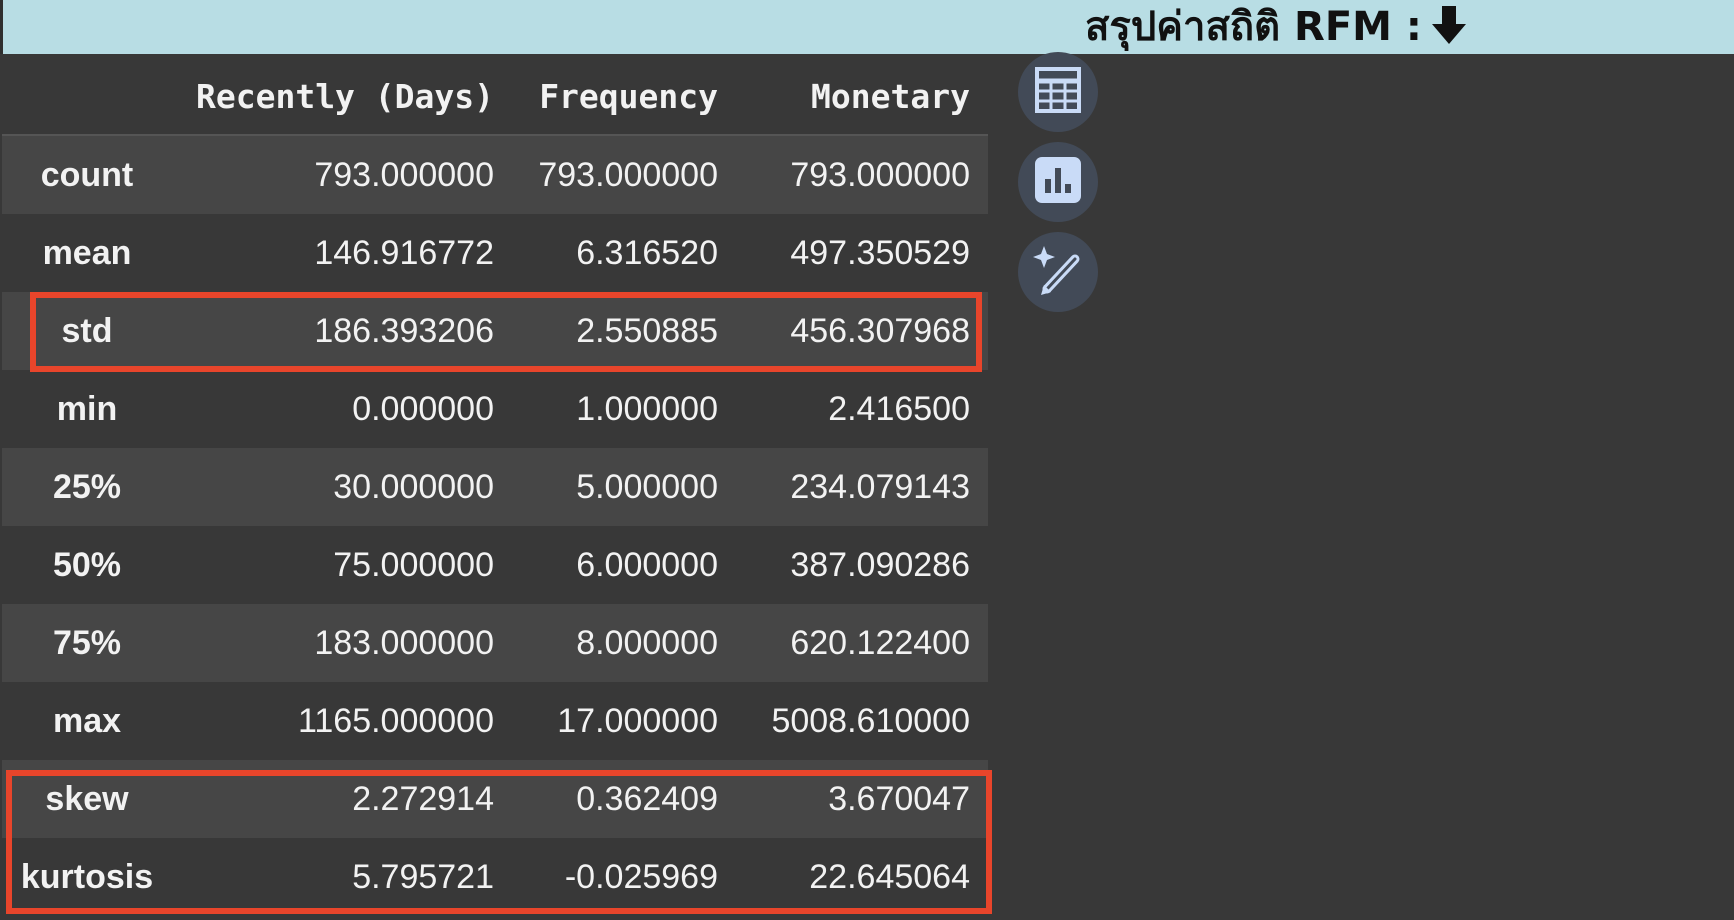  What do you see at coordinates (647, 642) in the screenshot?
I see `cell-frequency: 8.000000` at bounding box center [647, 642].